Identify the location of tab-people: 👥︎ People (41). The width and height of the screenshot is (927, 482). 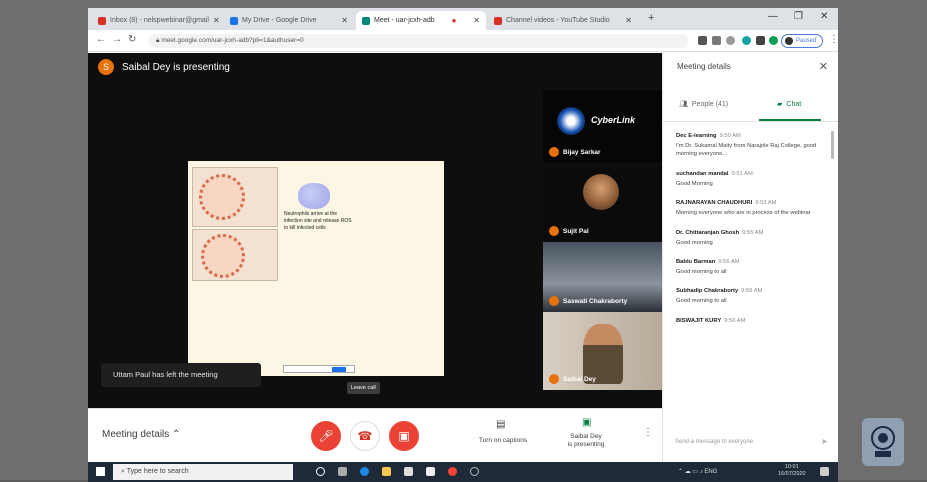
(704, 104).